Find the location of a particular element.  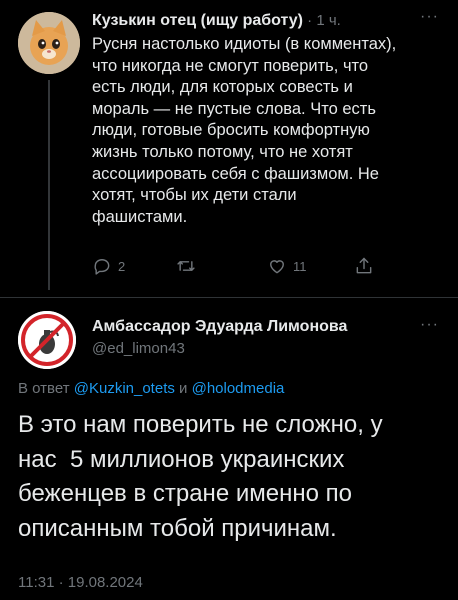

grenade-avatar-image is located at coordinates (47, 340).